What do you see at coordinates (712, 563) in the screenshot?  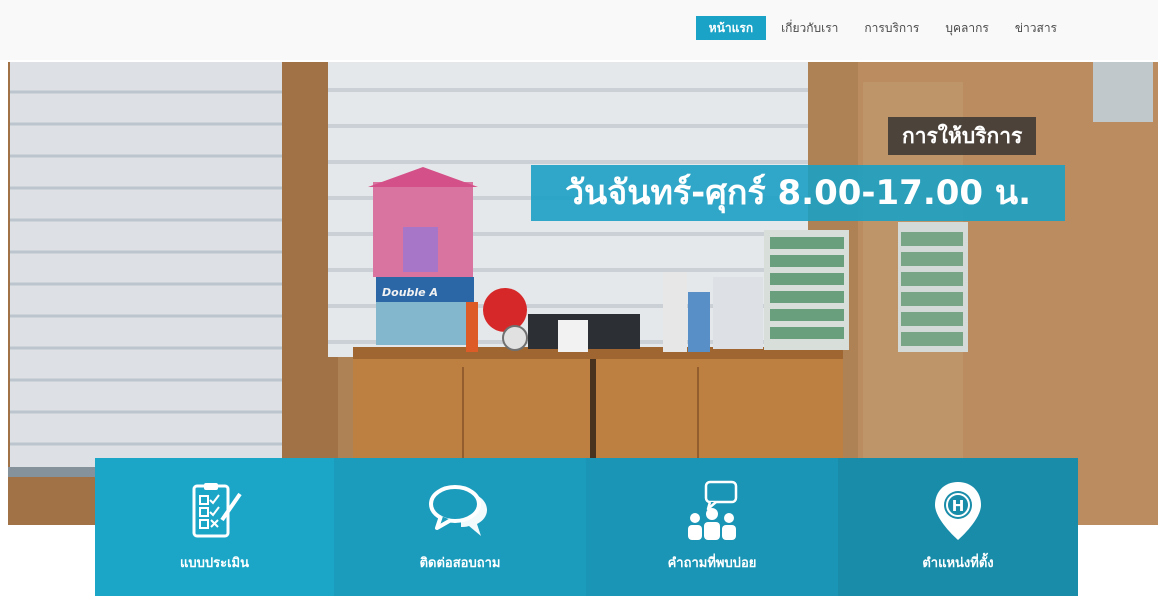 I see `tile-faq-label: คำถามที่พบบ่อย` at bounding box center [712, 563].